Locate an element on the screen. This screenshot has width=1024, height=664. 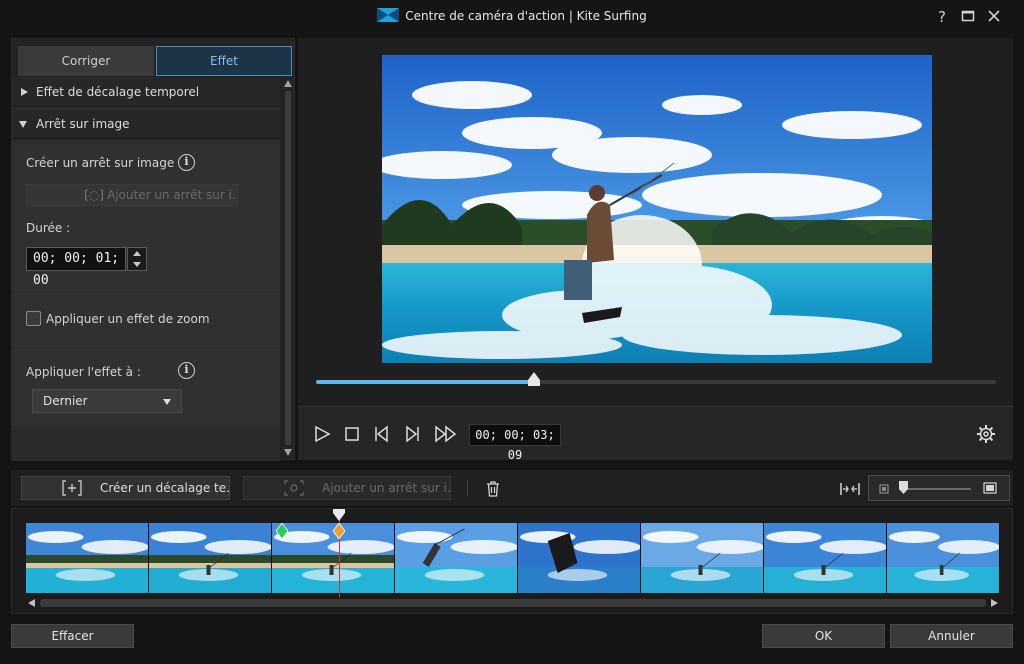
stop-icon is located at coordinates (352, 434).